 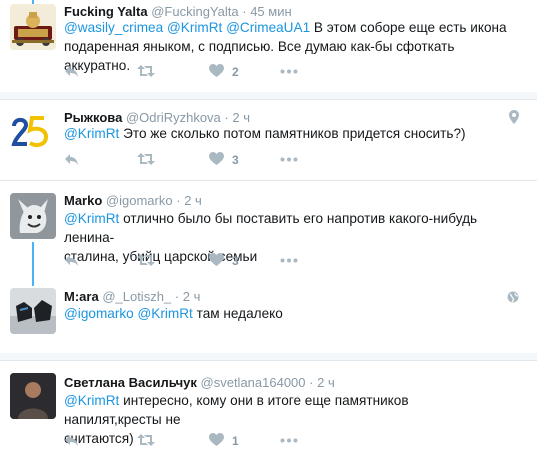 What do you see at coordinates (136, 296) in the screenshot?
I see `username: @_Lotiszh_` at bounding box center [136, 296].